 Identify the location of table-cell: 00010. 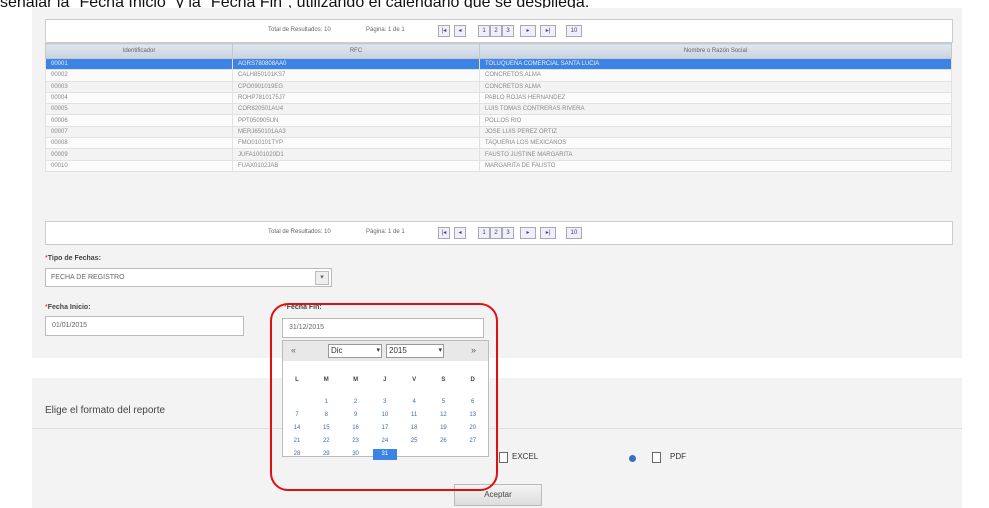
(139, 165).